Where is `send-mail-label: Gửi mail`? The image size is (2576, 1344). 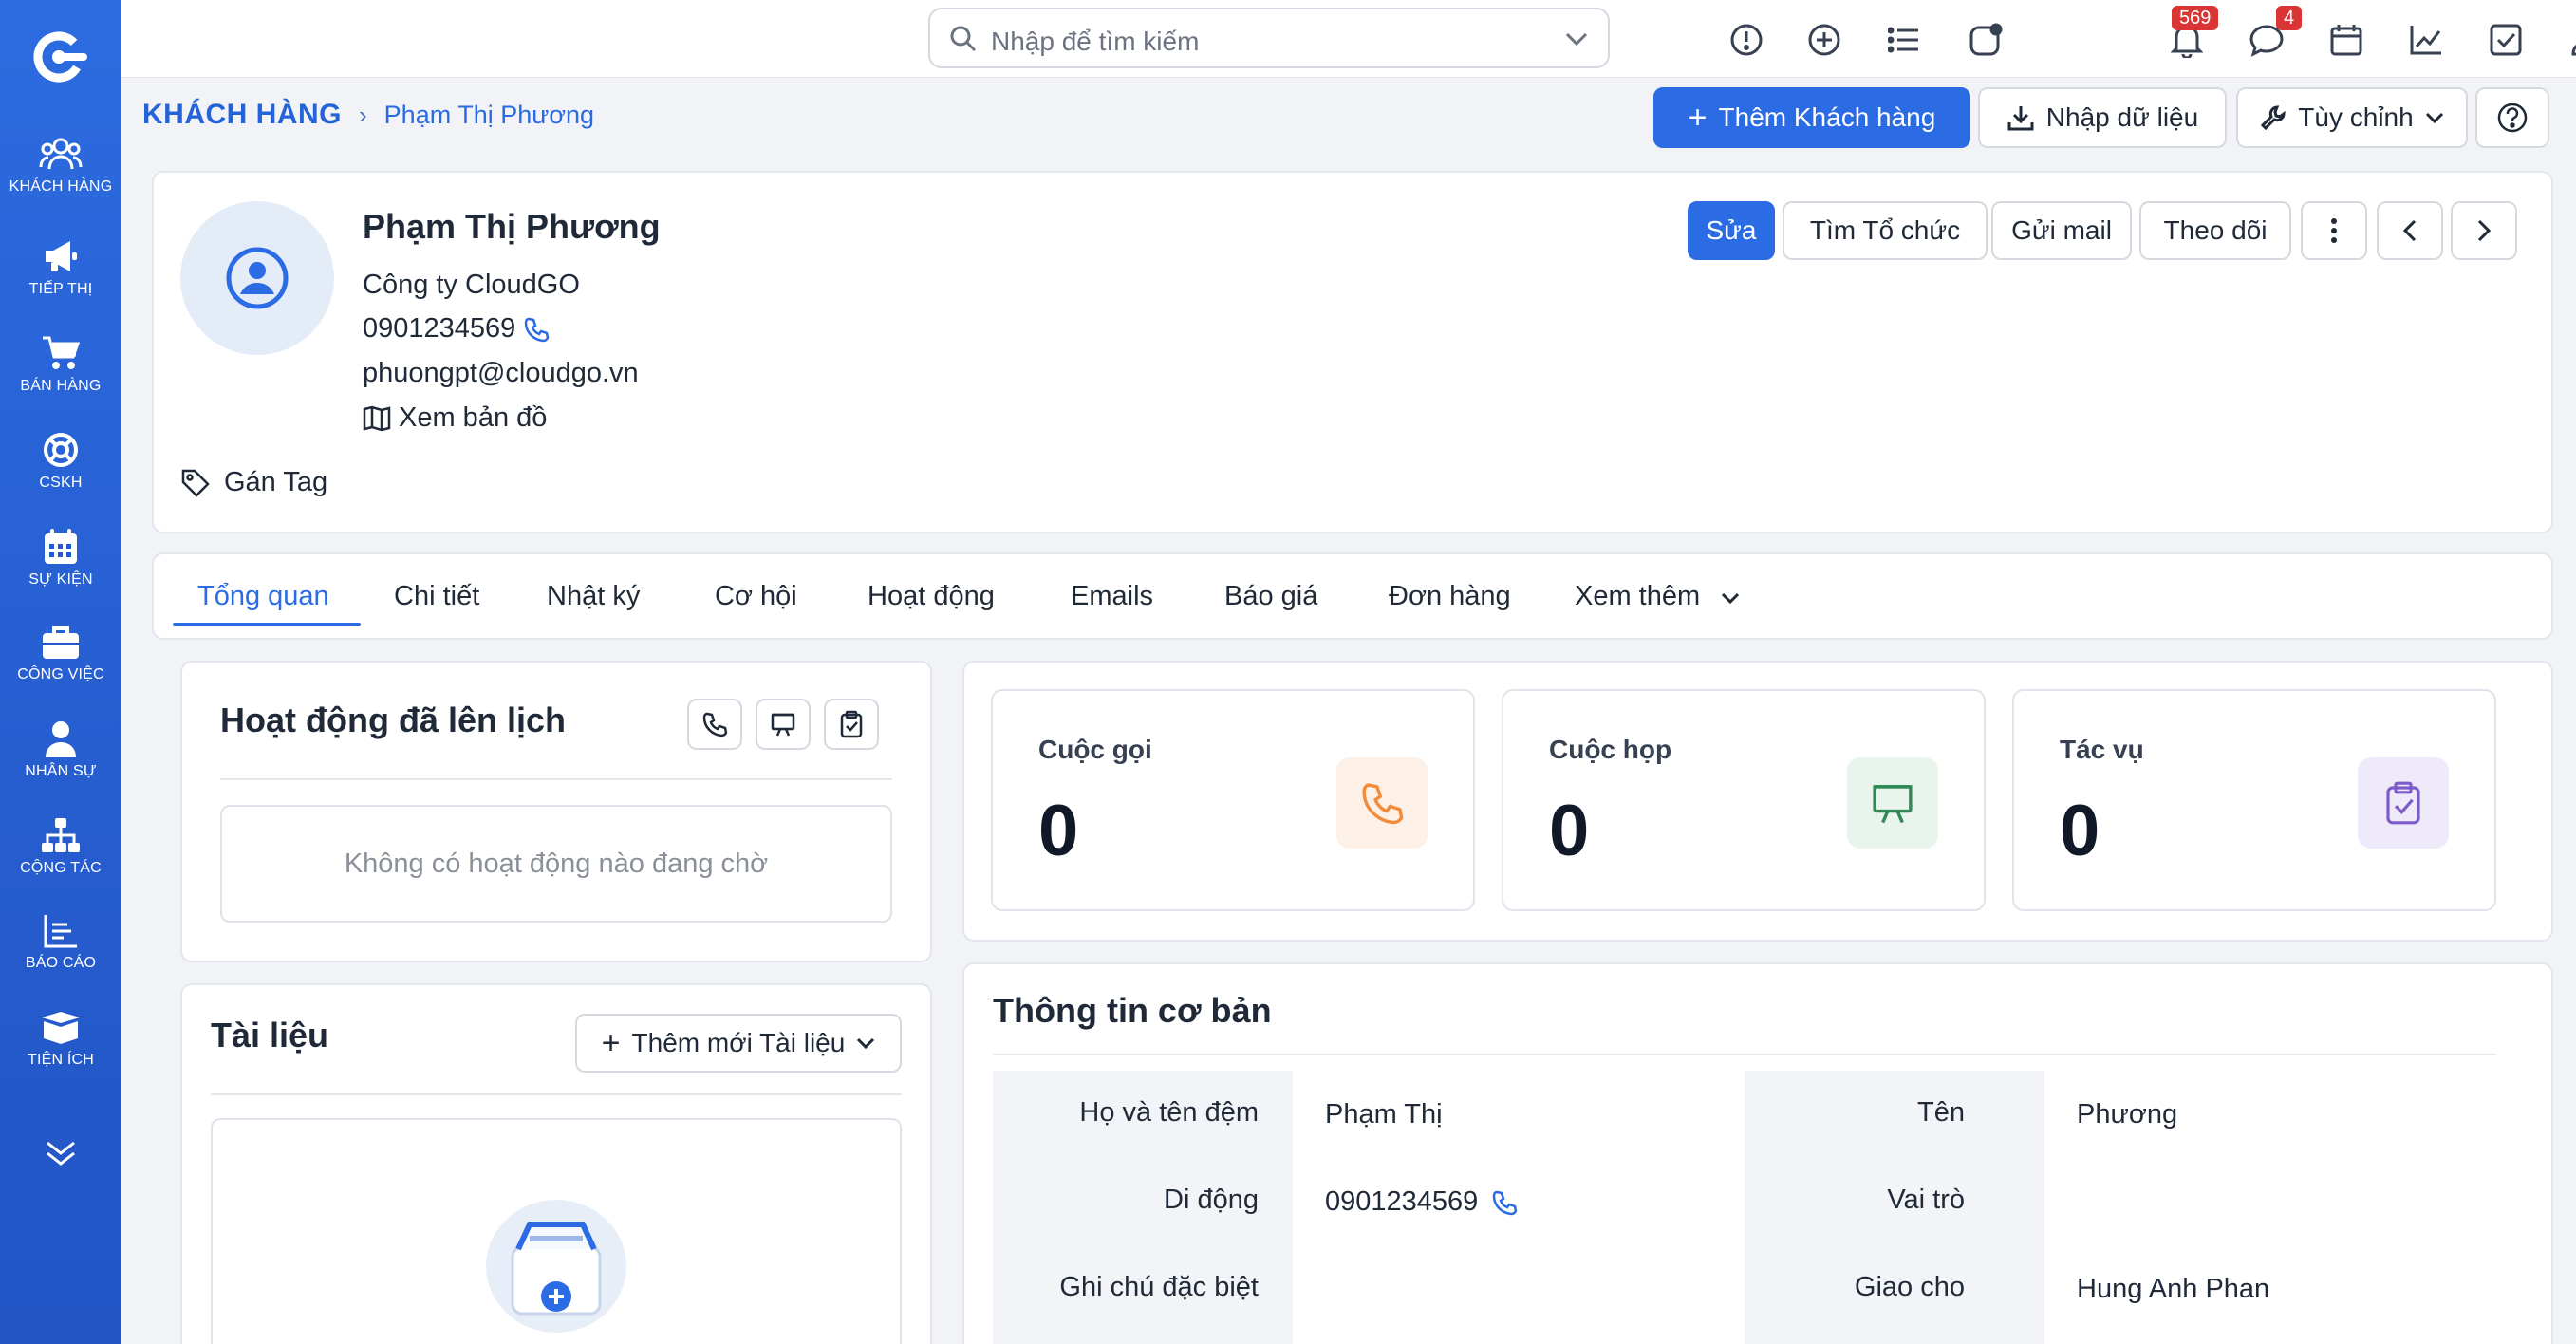 send-mail-label: Gửi mail is located at coordinates (2061, 230).